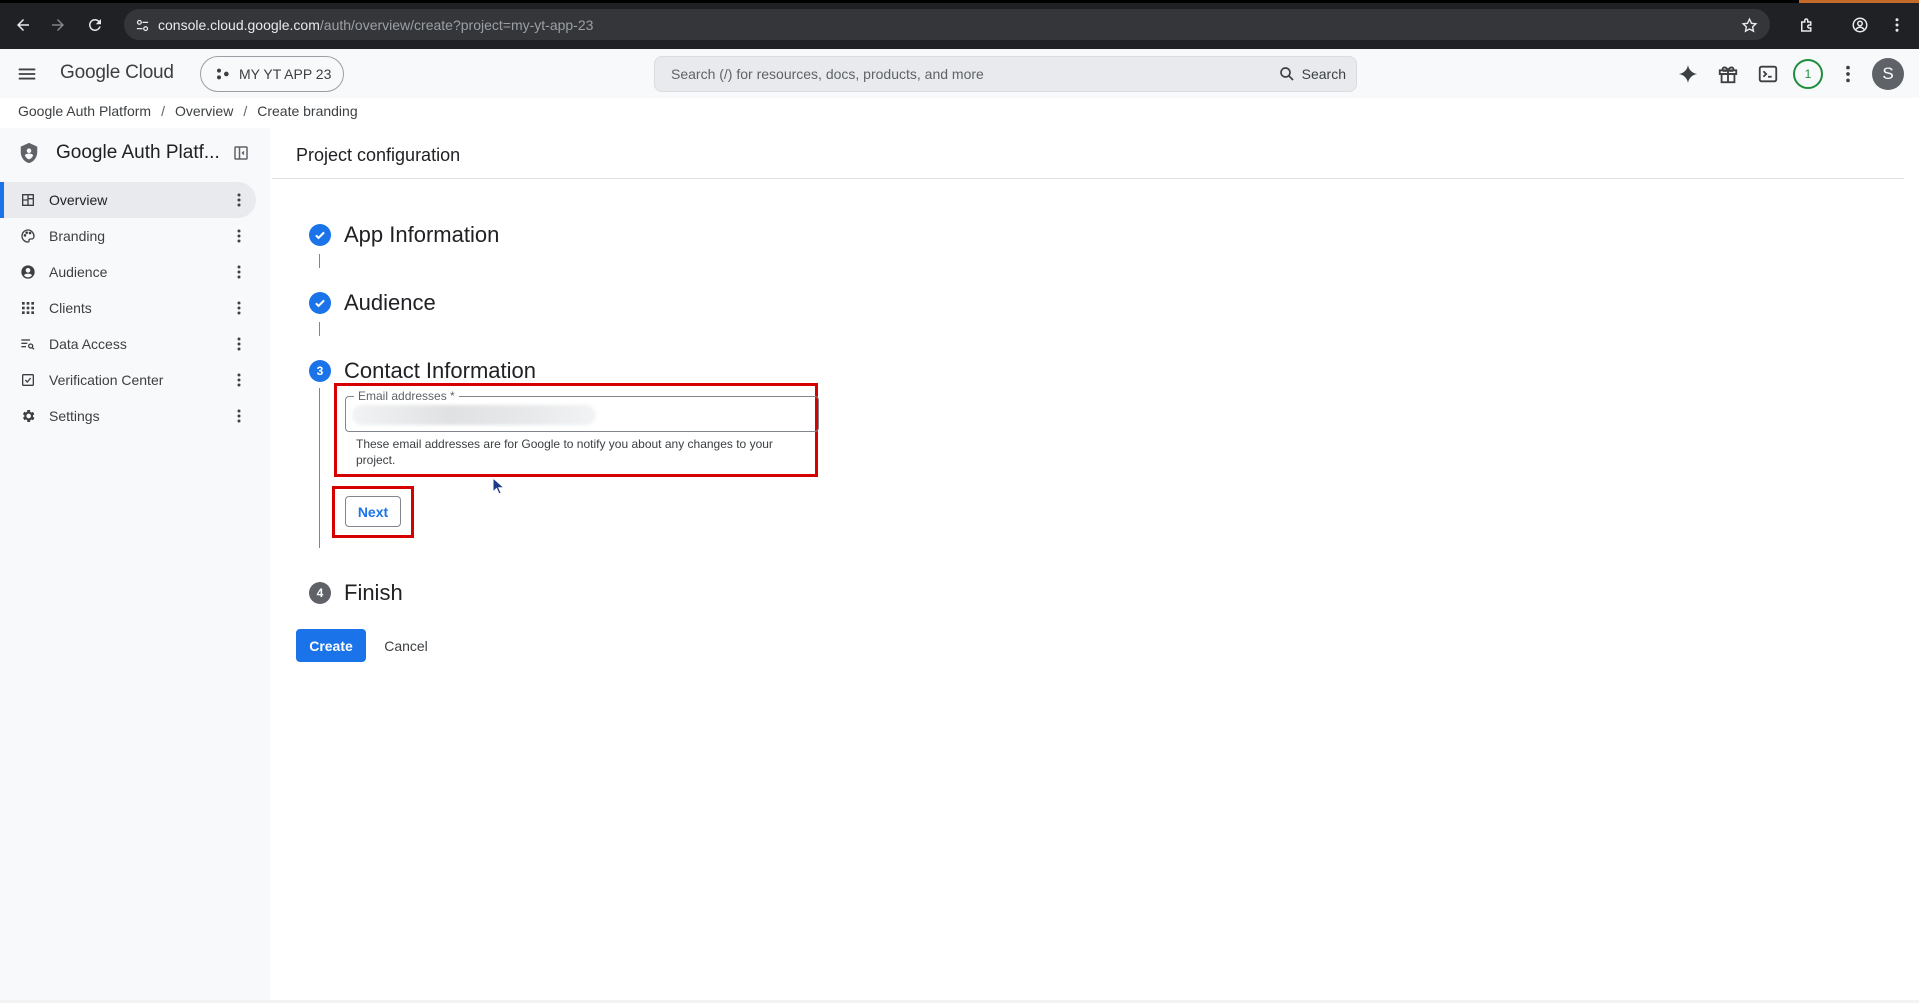 The image size is (1919, 1003). Describe the element at coordinates (1728, 74) in the screenshot. I see `gift-icon` at that location.